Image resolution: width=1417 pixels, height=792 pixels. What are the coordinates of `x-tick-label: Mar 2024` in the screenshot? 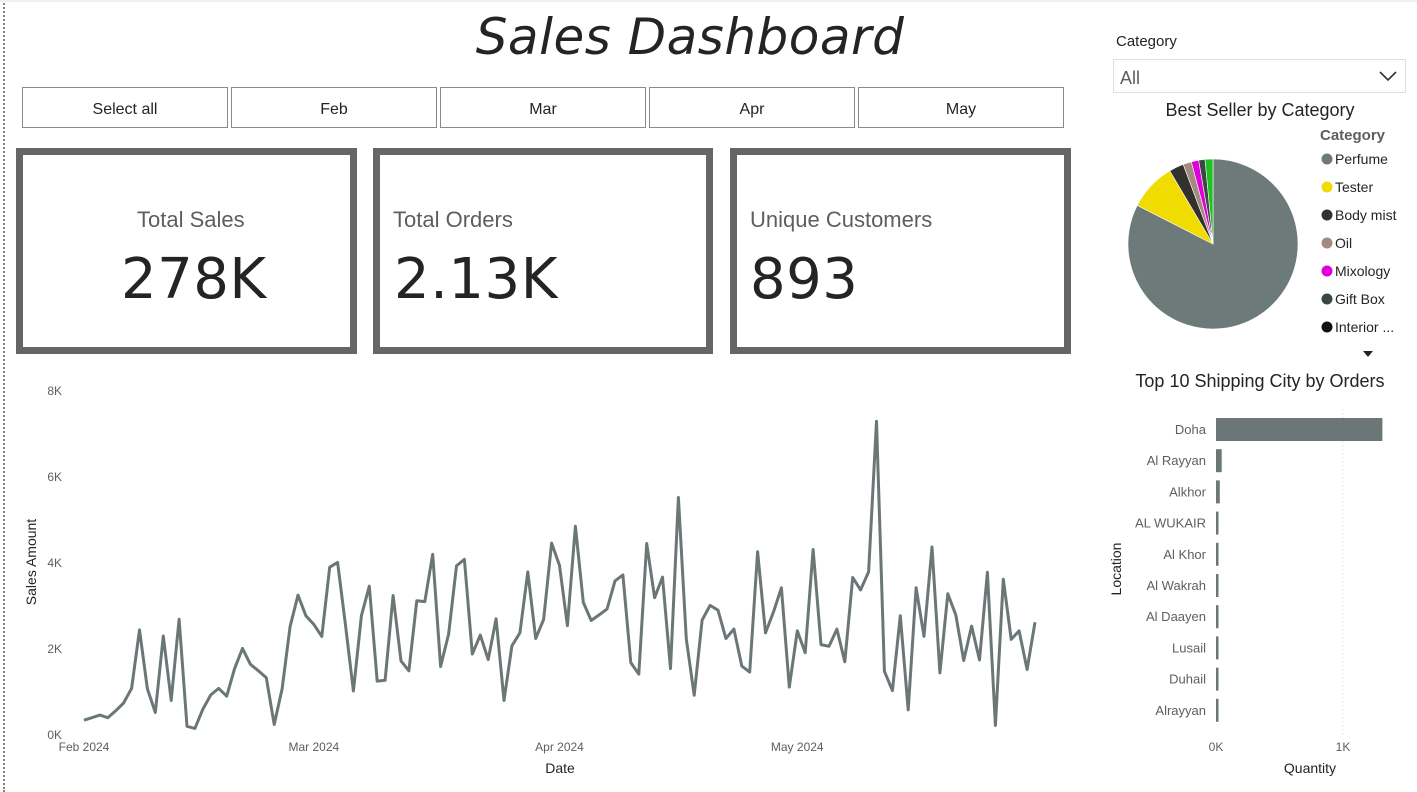 It's located at (313, 747).